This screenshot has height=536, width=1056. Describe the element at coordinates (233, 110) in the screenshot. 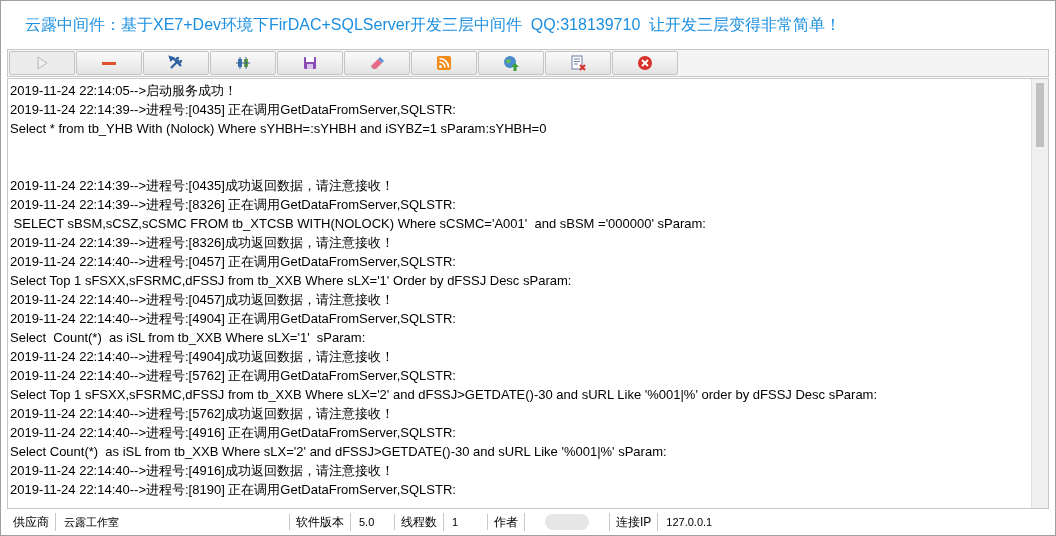

I see `log-line: 2019-11-24 22:14:39-->进程号:[0435] 正在调用GetDataFromServer,SQLSTR:` at that location.